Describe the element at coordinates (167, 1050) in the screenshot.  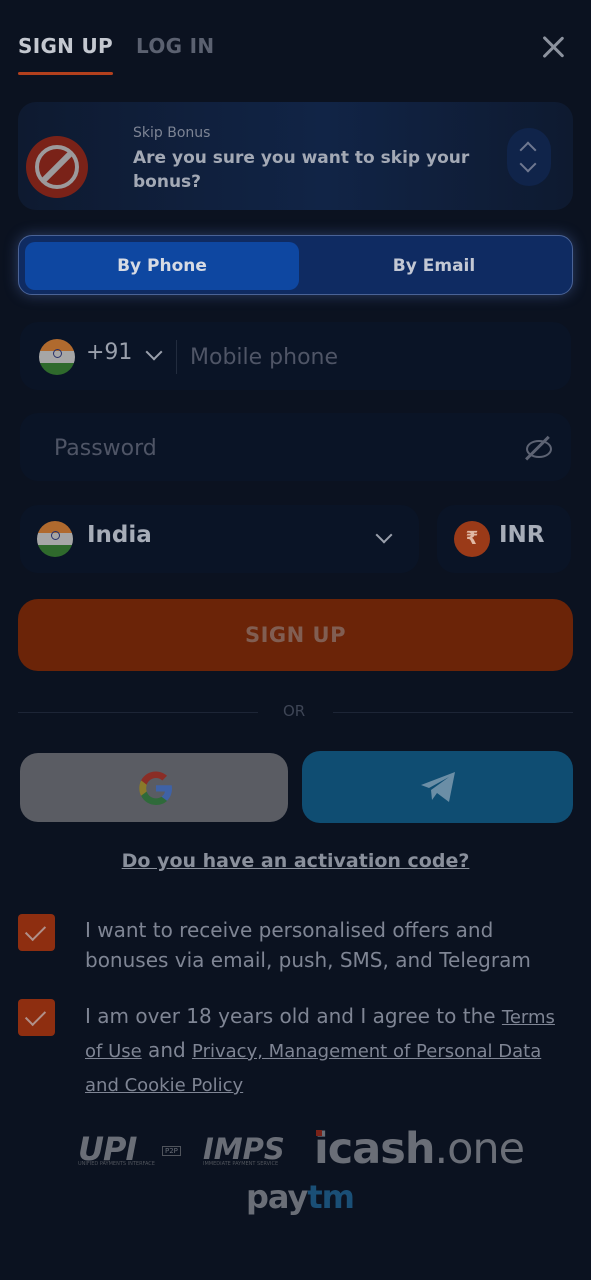
I see `age-consent-and: and` at that location.